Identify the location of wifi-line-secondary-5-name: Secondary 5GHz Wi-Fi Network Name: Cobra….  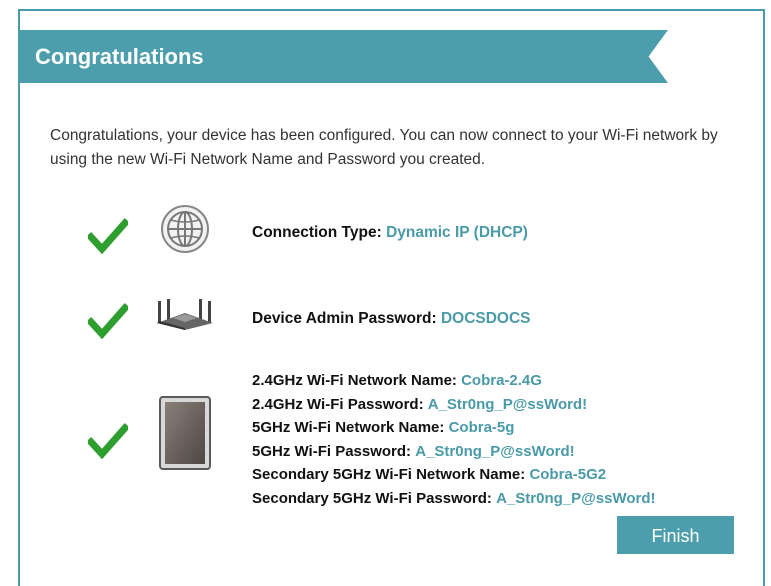
(453, 475).